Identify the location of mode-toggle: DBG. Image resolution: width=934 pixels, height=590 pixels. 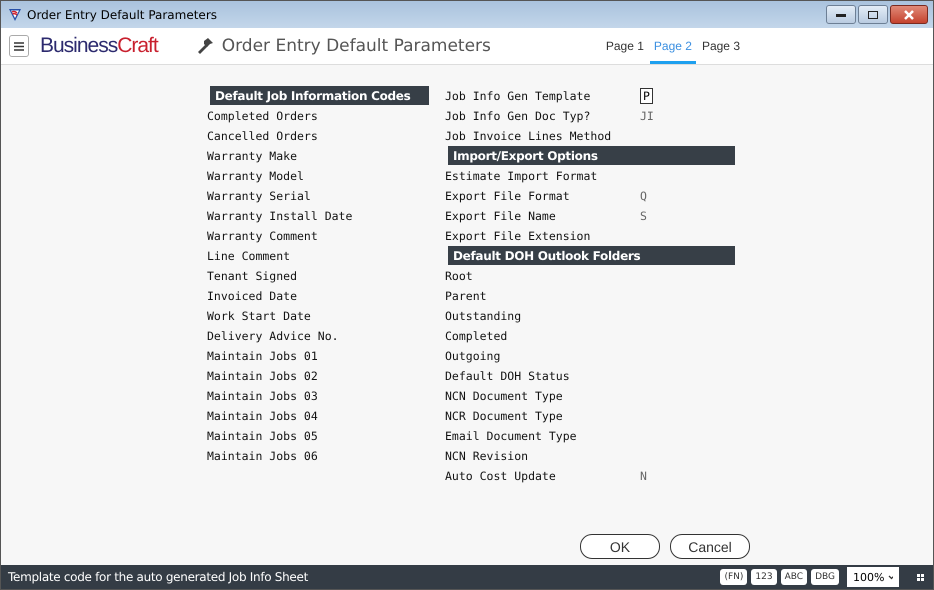
(825, 577).